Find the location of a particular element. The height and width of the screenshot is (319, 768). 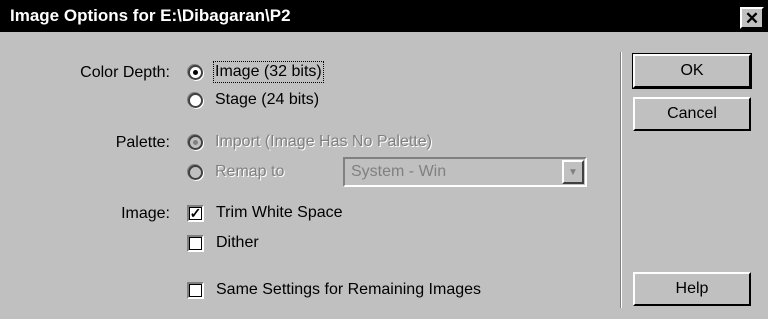

radio-stage-24-bits-label: Stage (24 bits) is located at coordinates (267, 99).